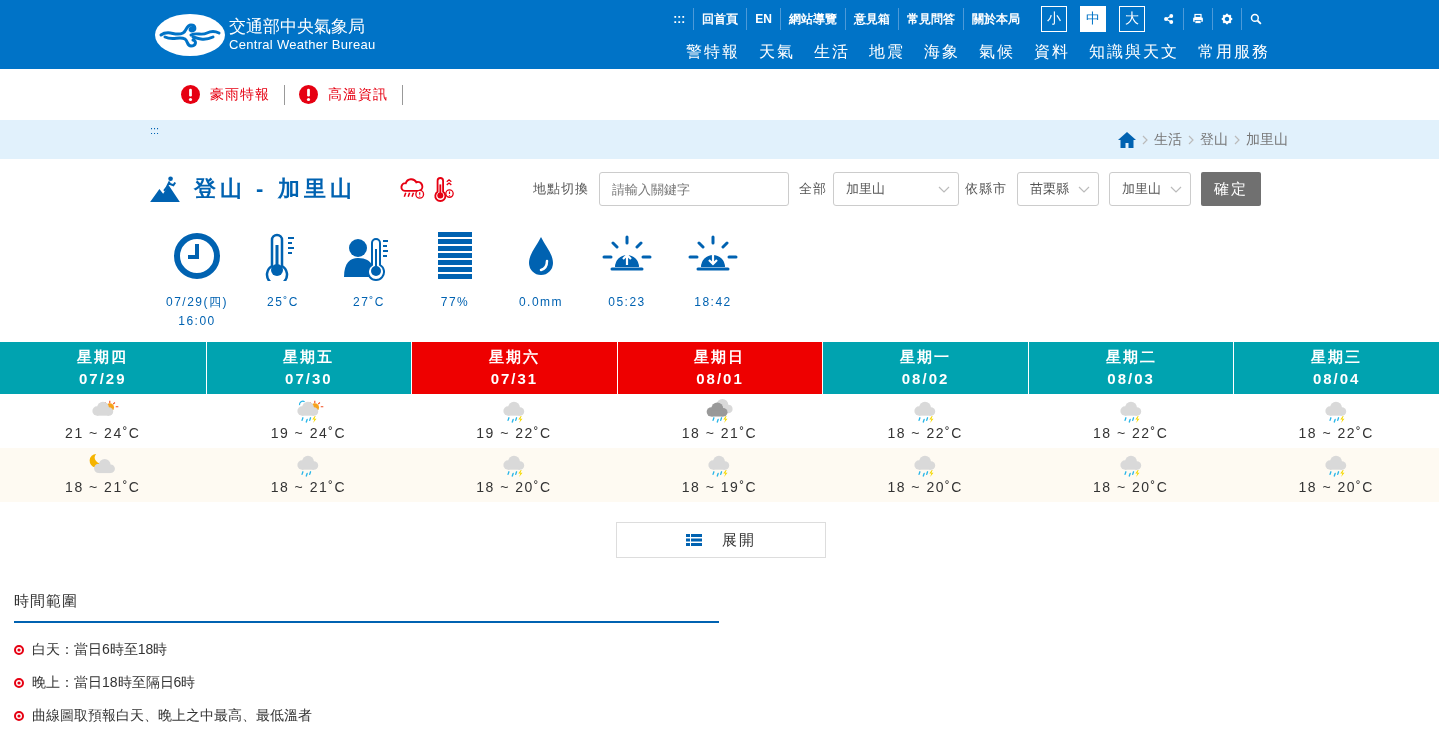  Describe the element at coordinates (930, 19) in the screenshot. I see `utility-link: 常見問答` at that location.